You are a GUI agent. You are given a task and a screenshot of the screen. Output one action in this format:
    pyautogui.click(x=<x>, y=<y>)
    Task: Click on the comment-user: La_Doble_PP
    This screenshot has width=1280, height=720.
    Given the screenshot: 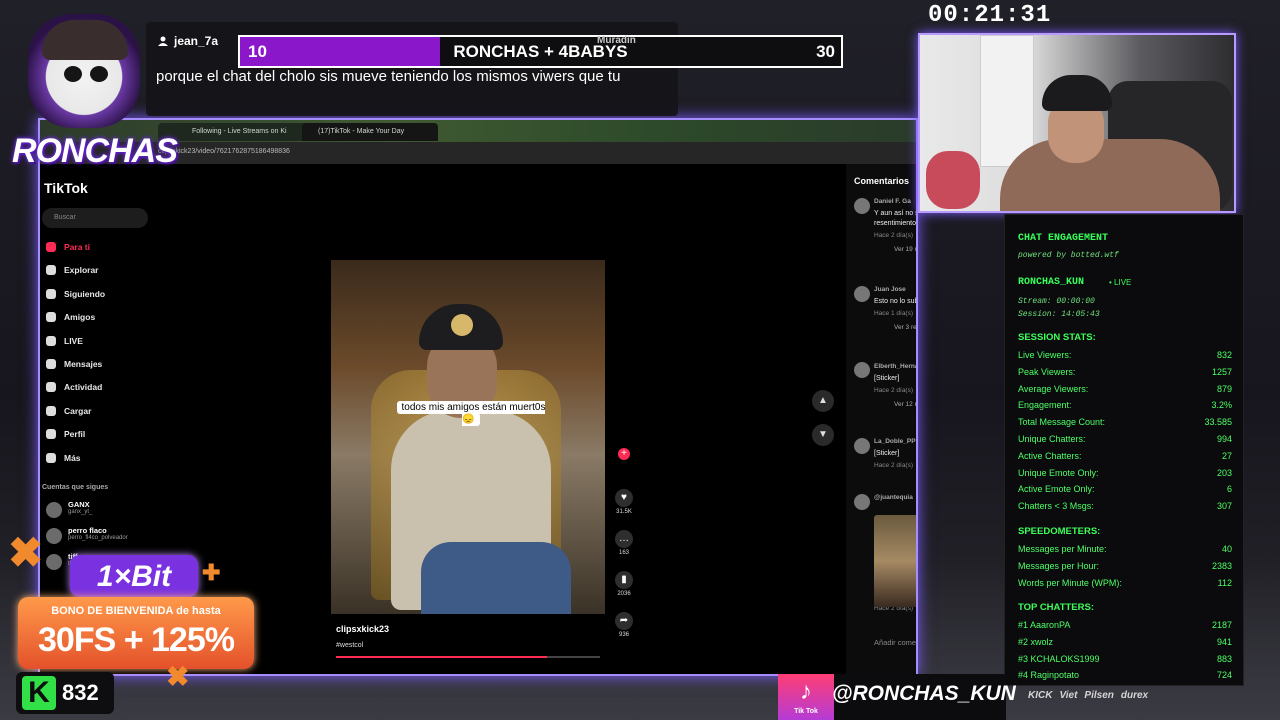 What is the action you would take?
    pyautogui.click(x=895, y=441)
    